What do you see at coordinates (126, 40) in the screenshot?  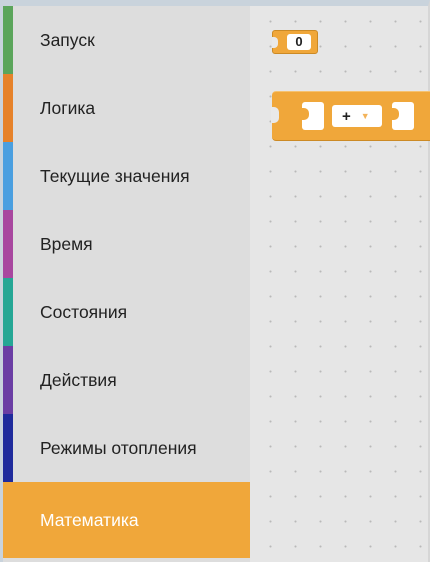 I see `category-launch: Запуск` at bounding box center [126, 40].